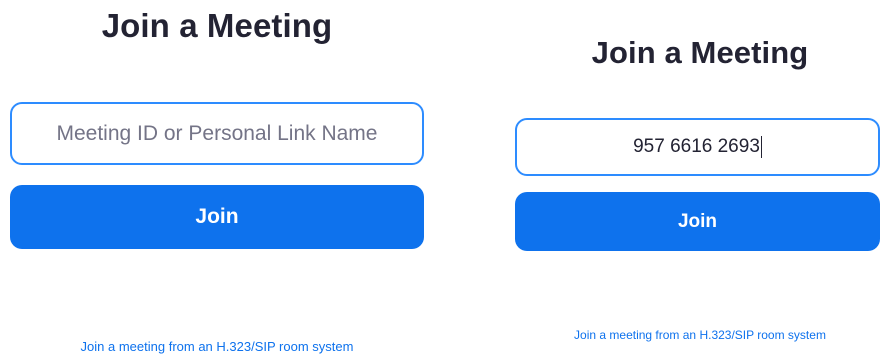  I want to click on meeting-id-input: Meeting ID or Personal Link Name, so click(217, 133).